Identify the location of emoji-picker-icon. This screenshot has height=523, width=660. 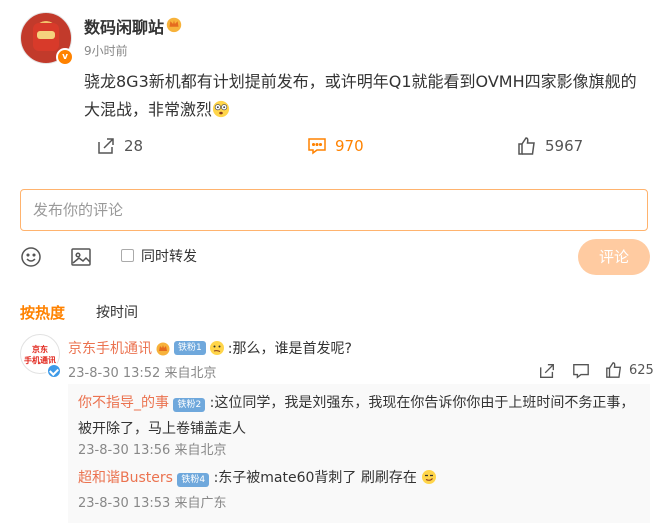
(31, 257).